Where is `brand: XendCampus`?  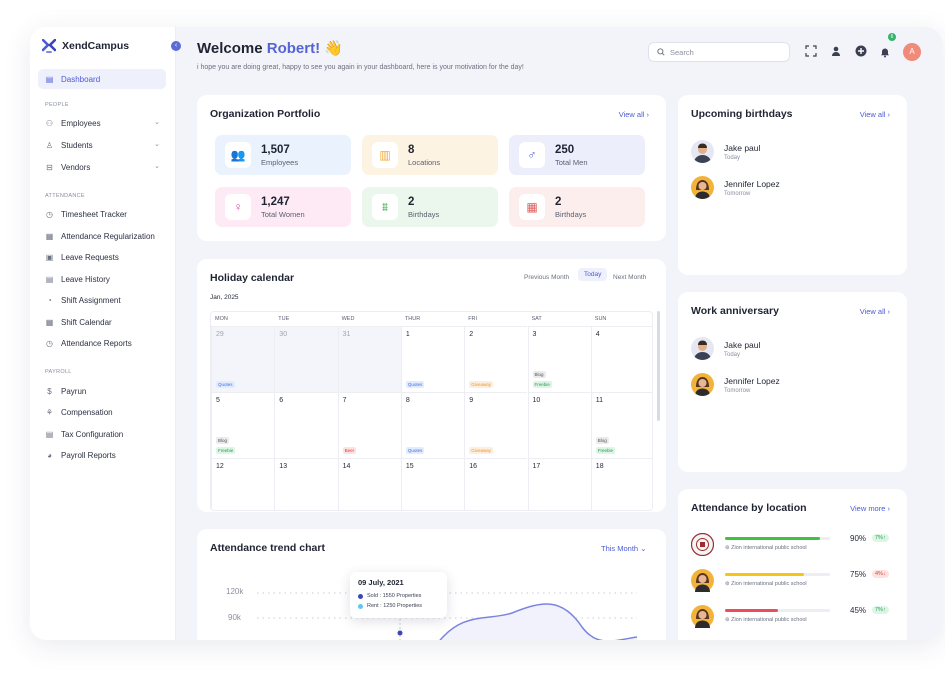
brand: XendCampus is located at coordinates (85, 46).